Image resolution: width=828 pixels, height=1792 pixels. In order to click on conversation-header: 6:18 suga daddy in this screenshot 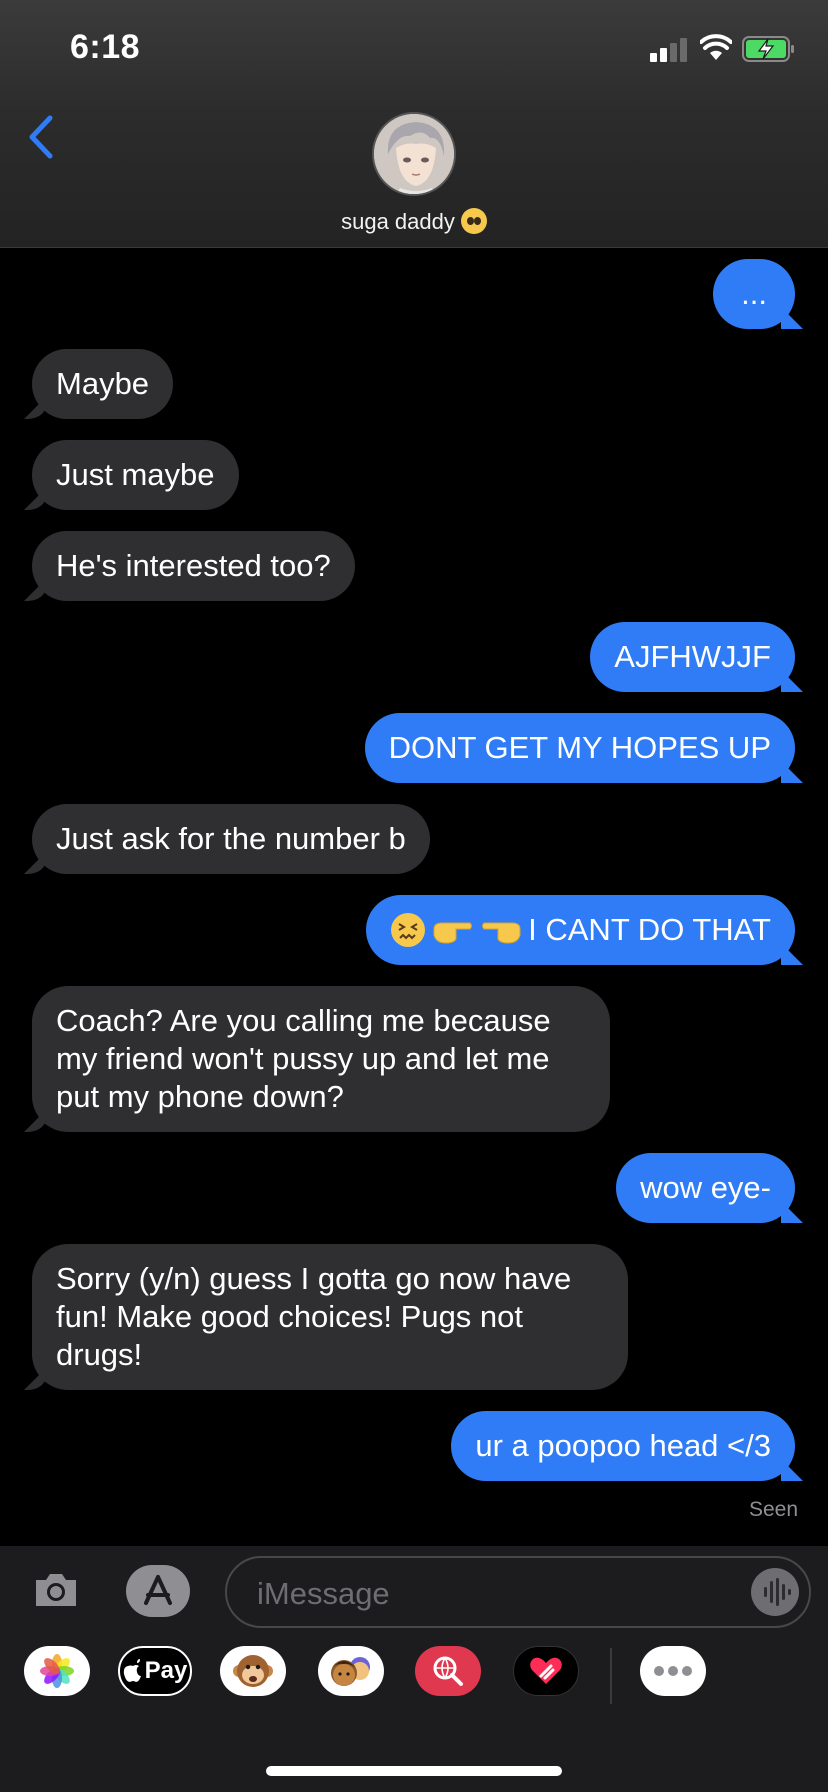, I will do `click(414, 124)`.